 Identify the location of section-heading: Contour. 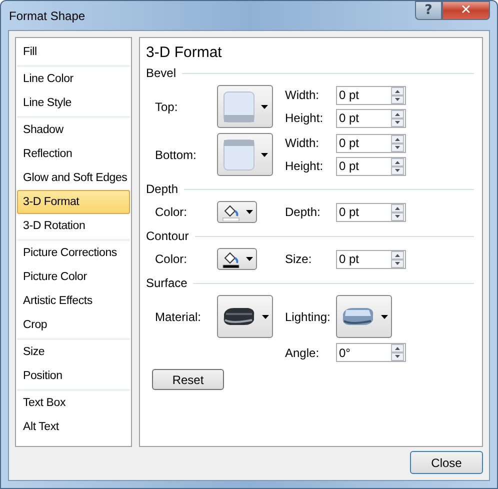
(167, 236).